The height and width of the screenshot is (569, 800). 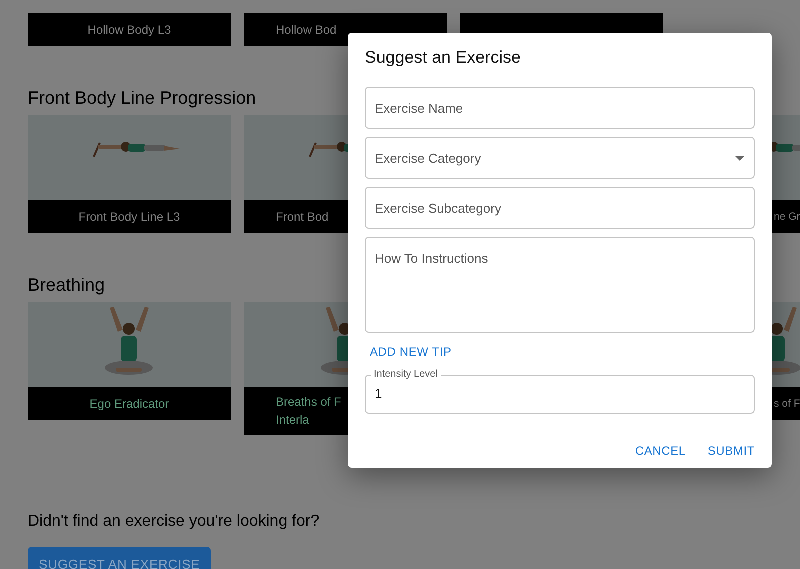 What do you see at coordinates (740, 158) in the screenshot?
I see `dropdown-caret-icon` at bounding box center [740, 158].